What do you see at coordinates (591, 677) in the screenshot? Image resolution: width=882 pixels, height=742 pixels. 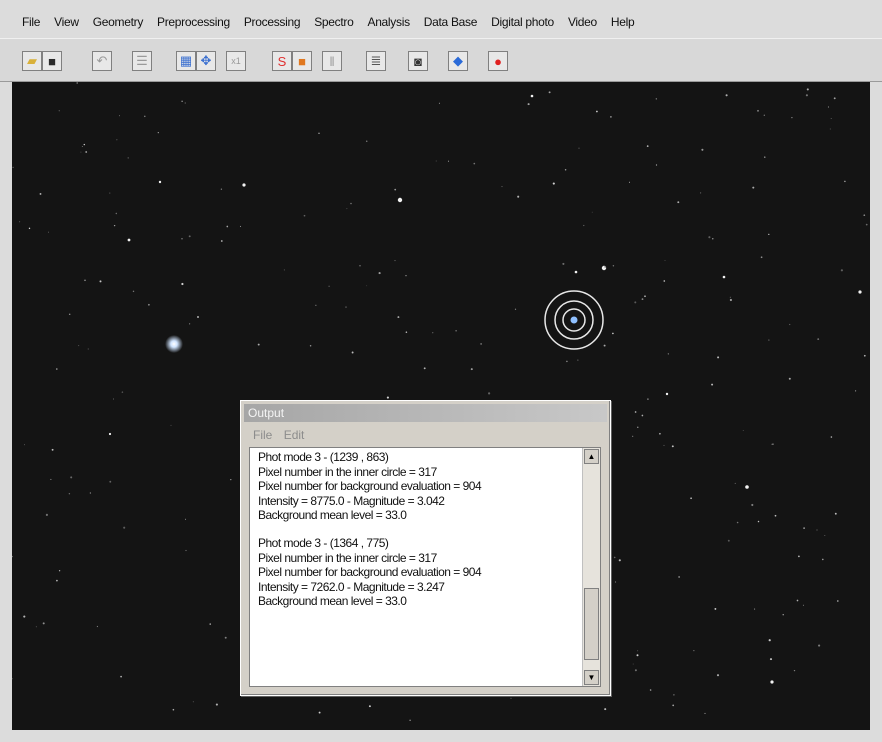 I see `scroll-down-button: ▼` at bounding box center [591, 677].